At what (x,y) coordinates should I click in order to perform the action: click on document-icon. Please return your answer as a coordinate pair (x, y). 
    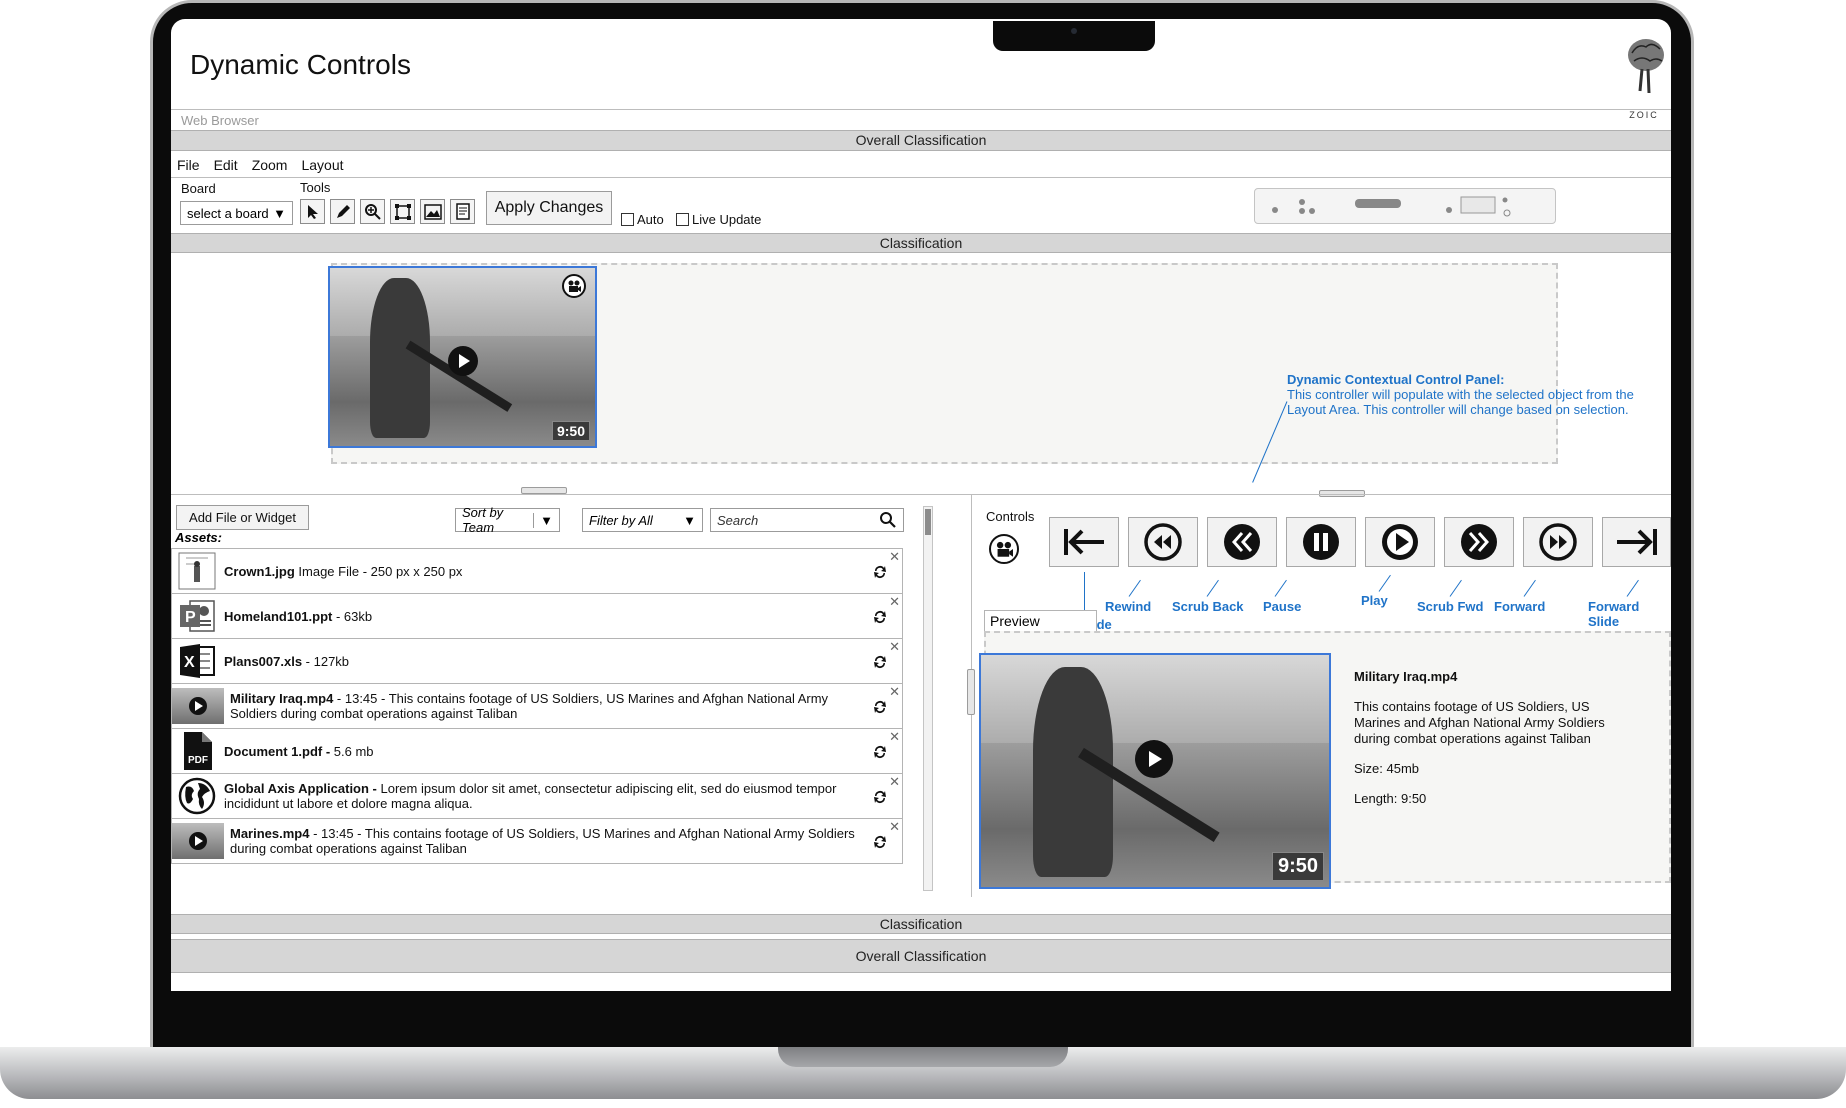
    Looking at the image, I should click on (462, 211).